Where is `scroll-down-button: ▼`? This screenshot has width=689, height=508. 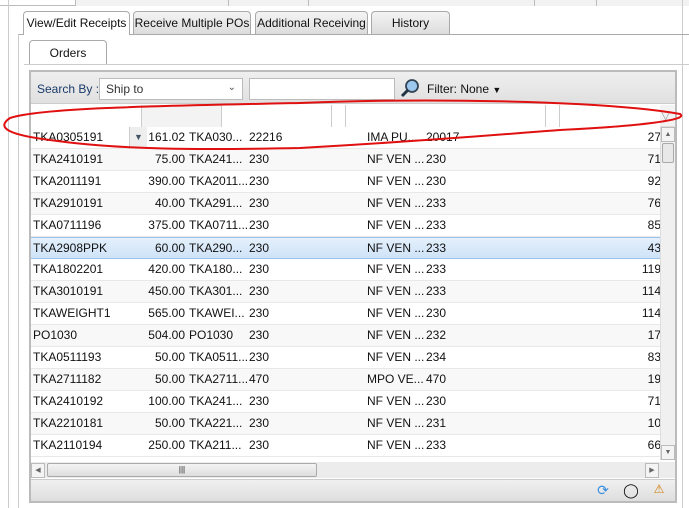 scroll-down-button: ▼ is located at coordinates (668, 452).